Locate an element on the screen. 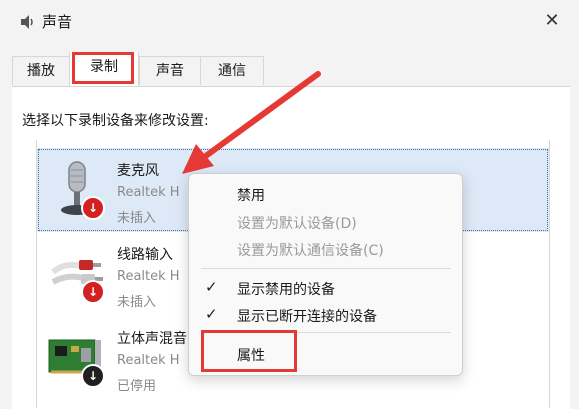 This screenshot has height=409, width=579. properties-highlight-box is located at coordinates (249, 351).